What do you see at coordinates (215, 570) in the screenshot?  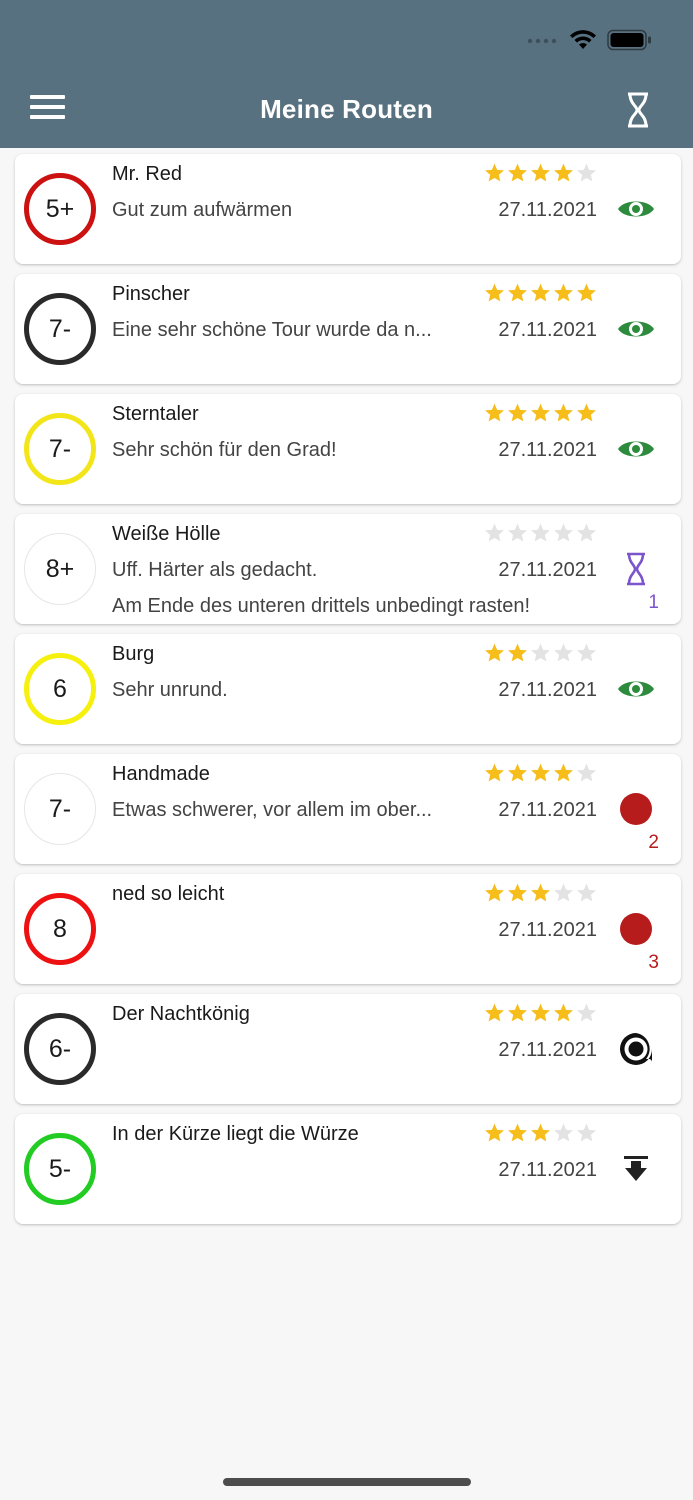 I see `route-comment: Uff. Härter als gedacht.` at bounding box center [215, 570].